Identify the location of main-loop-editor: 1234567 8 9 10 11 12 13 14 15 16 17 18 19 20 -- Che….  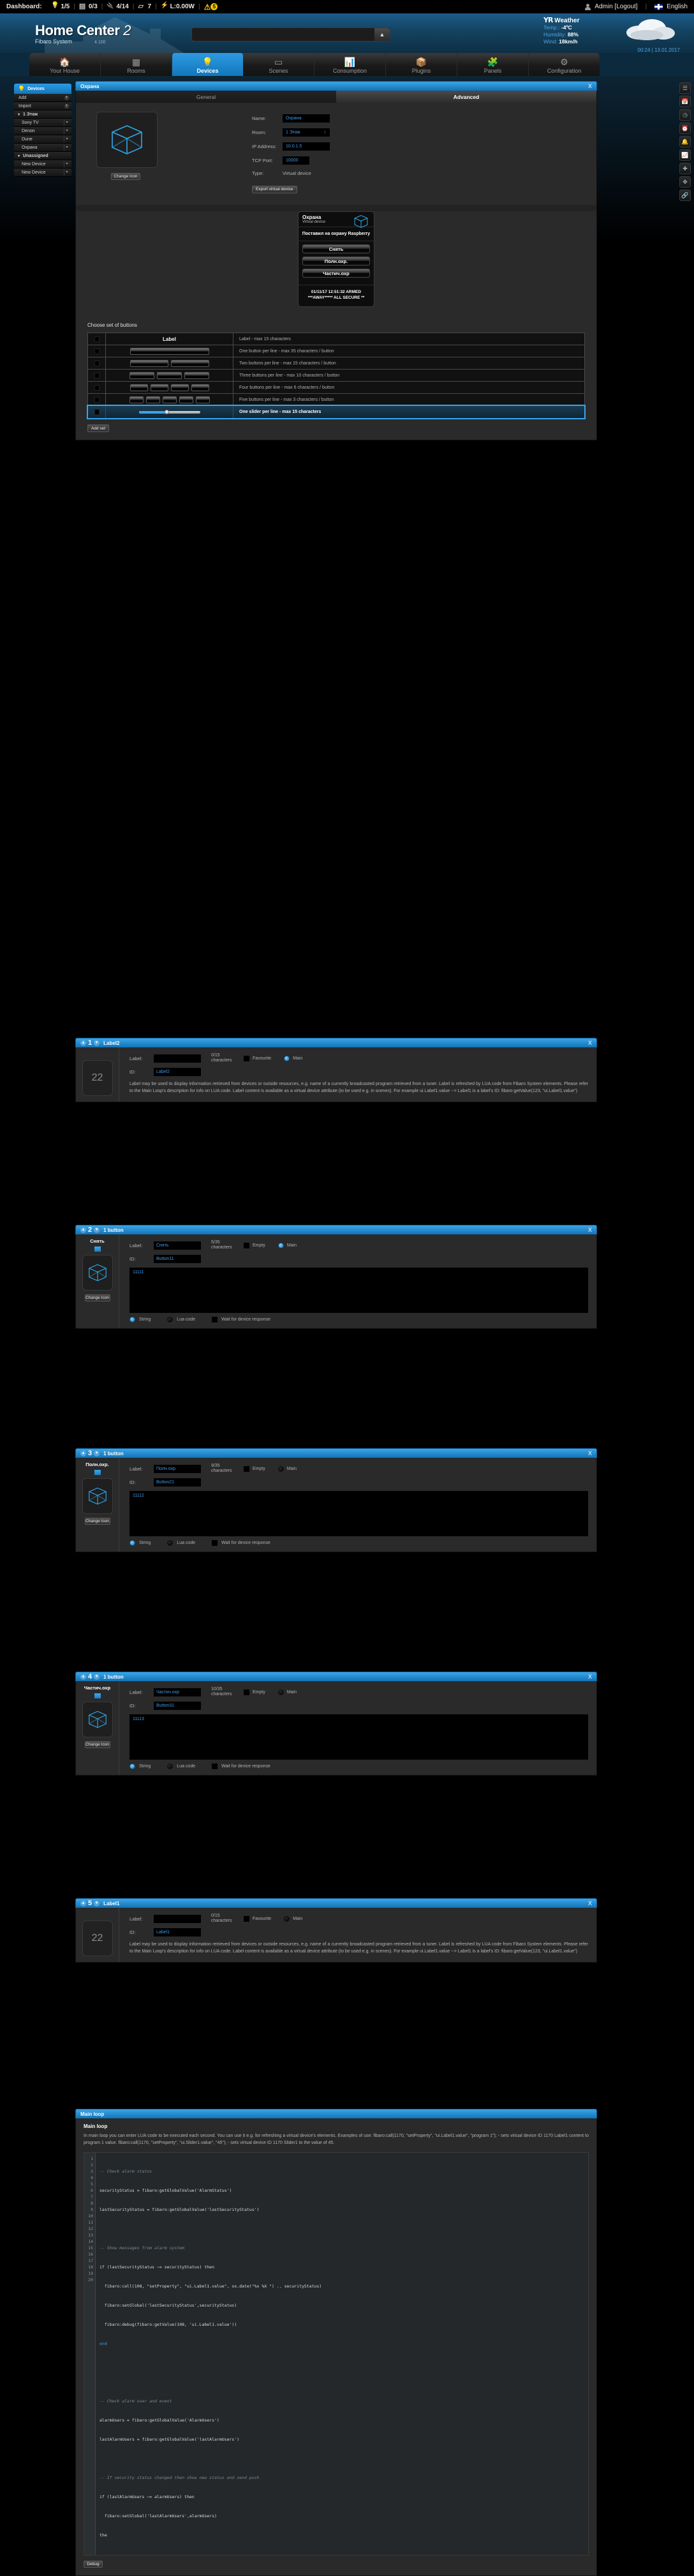
(336, 2354).